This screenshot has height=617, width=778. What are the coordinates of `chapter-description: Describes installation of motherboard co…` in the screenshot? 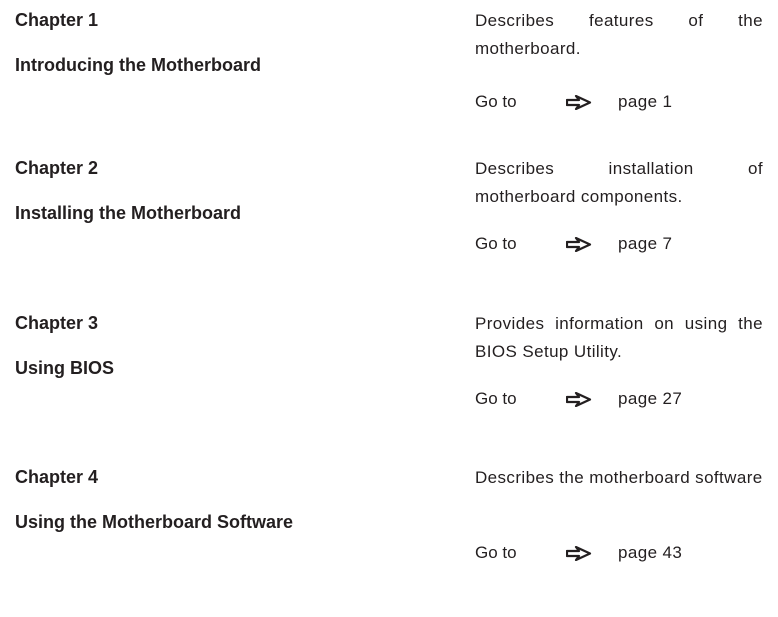 It's located at (619, 182).